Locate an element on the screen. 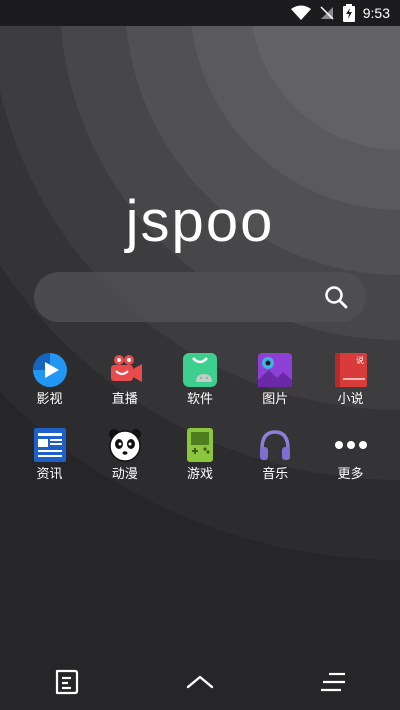  app-label: 资讯 is located at coordinates (49, 474).